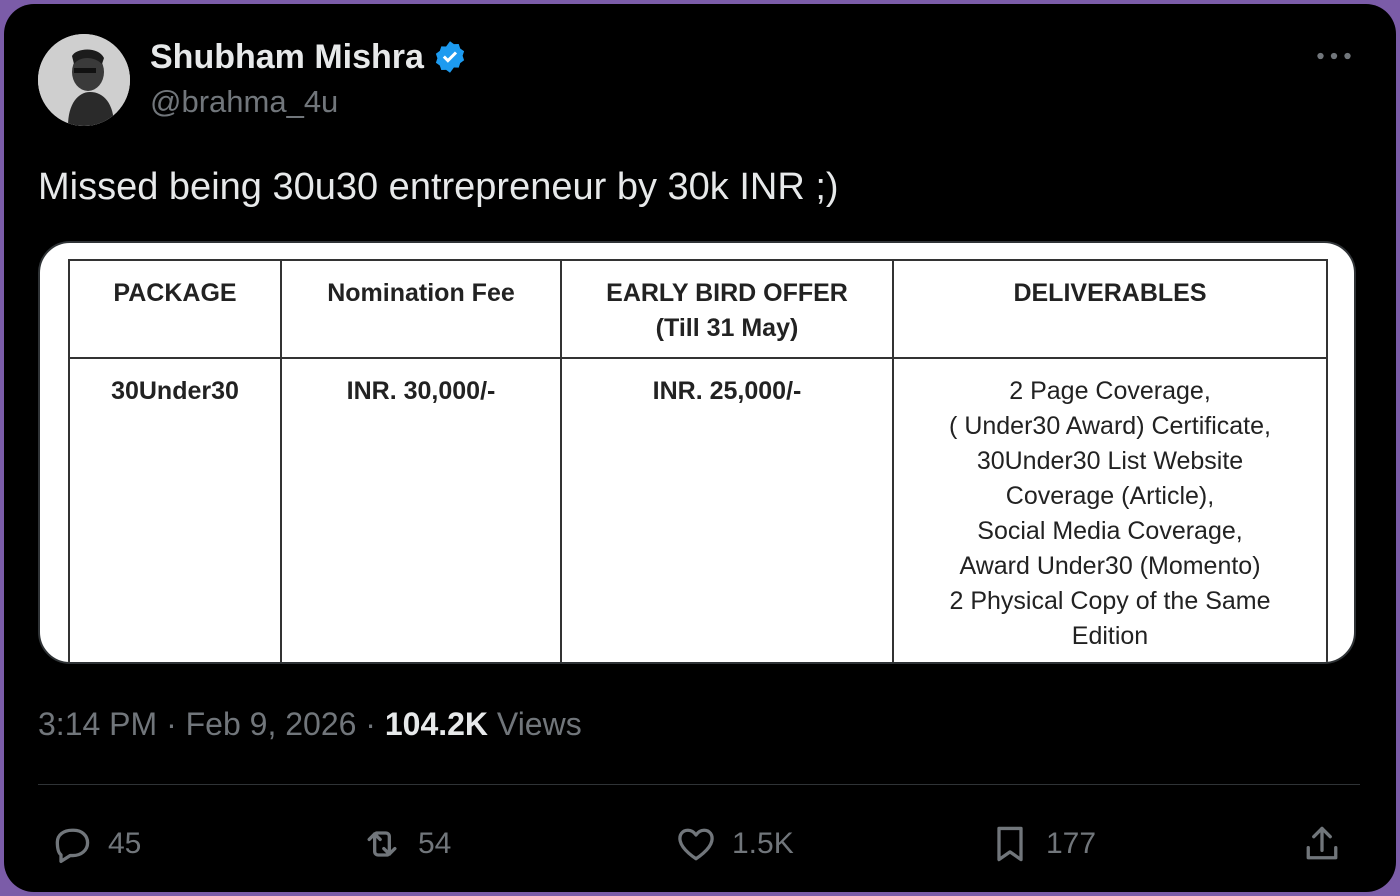 The width and height of the screenshot is (1400, 896). What do you see at coordinates (244, 102) in the screenshot?
I see `author-handle: @brahma_4u` at bounding box center [244, 102].